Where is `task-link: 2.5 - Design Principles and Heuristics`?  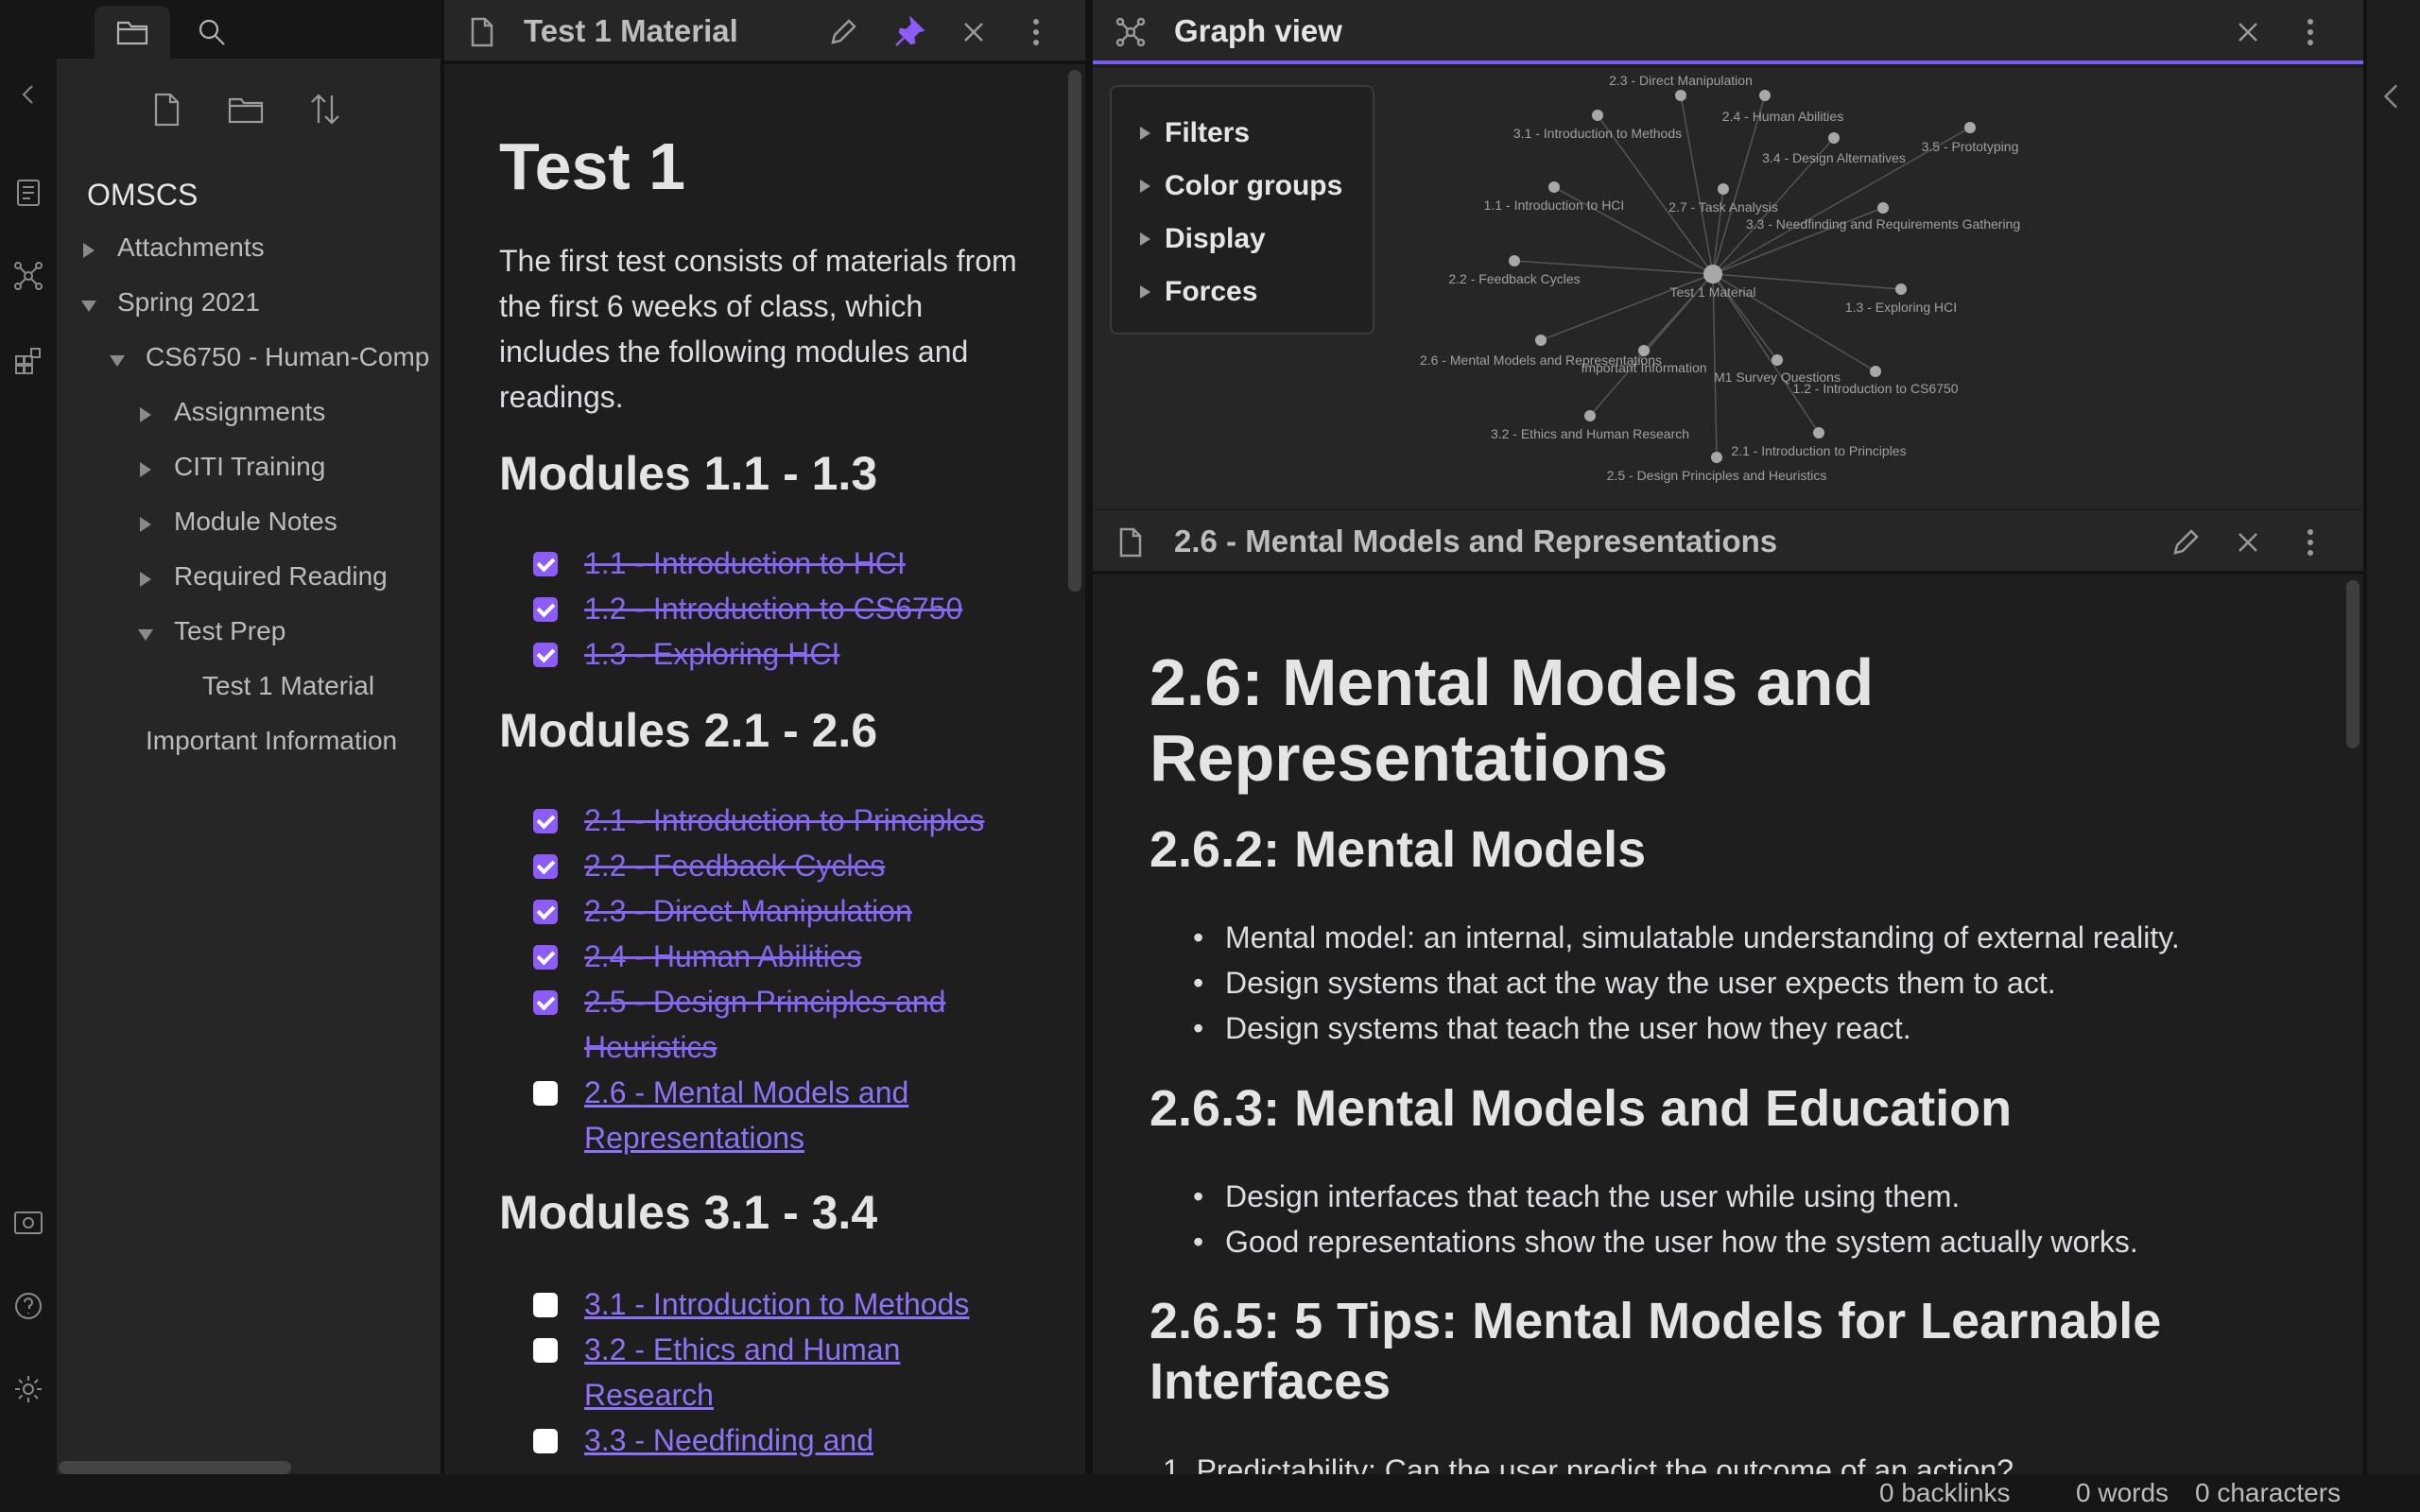 task-link: 2.5 - Design Principles and Heuristics is located at coordinates (767, 1024).